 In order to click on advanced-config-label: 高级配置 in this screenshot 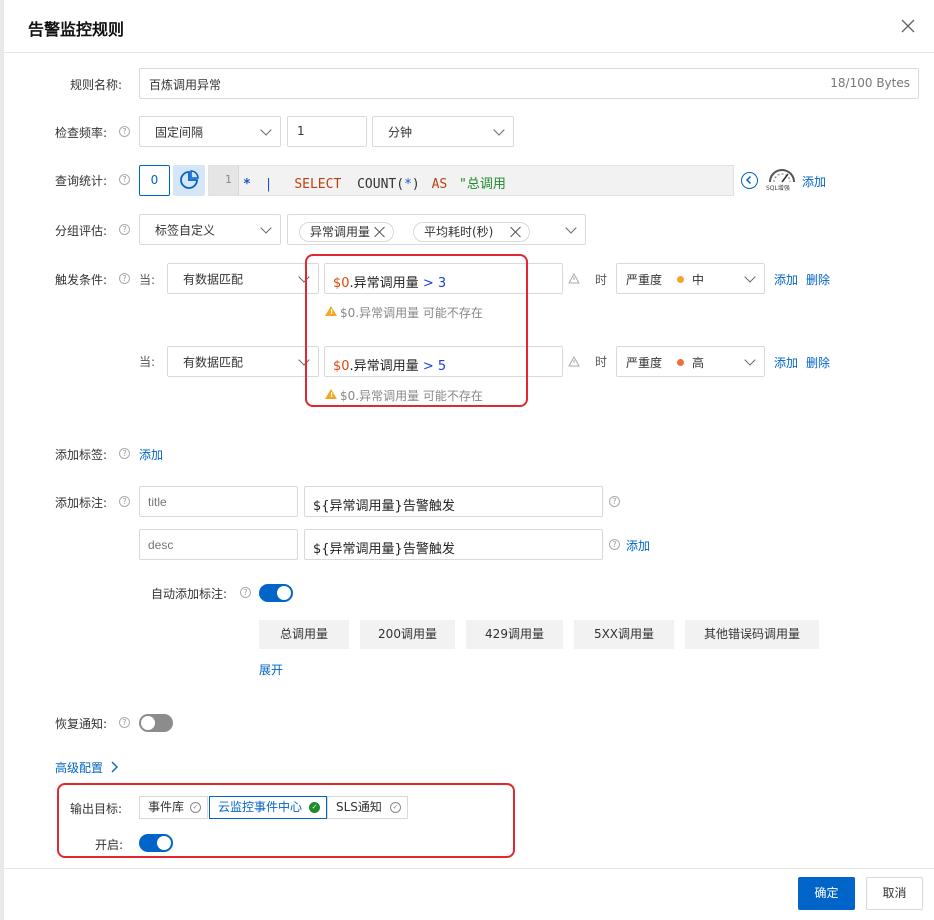, I will do `click(79, 768)`.